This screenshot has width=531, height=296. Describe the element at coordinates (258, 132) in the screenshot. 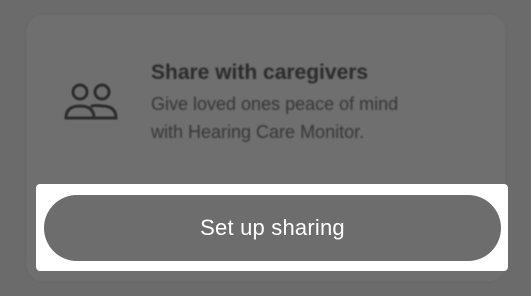

I see `card-subtitle-line2: with Hearing Care Monitor.` at that location.